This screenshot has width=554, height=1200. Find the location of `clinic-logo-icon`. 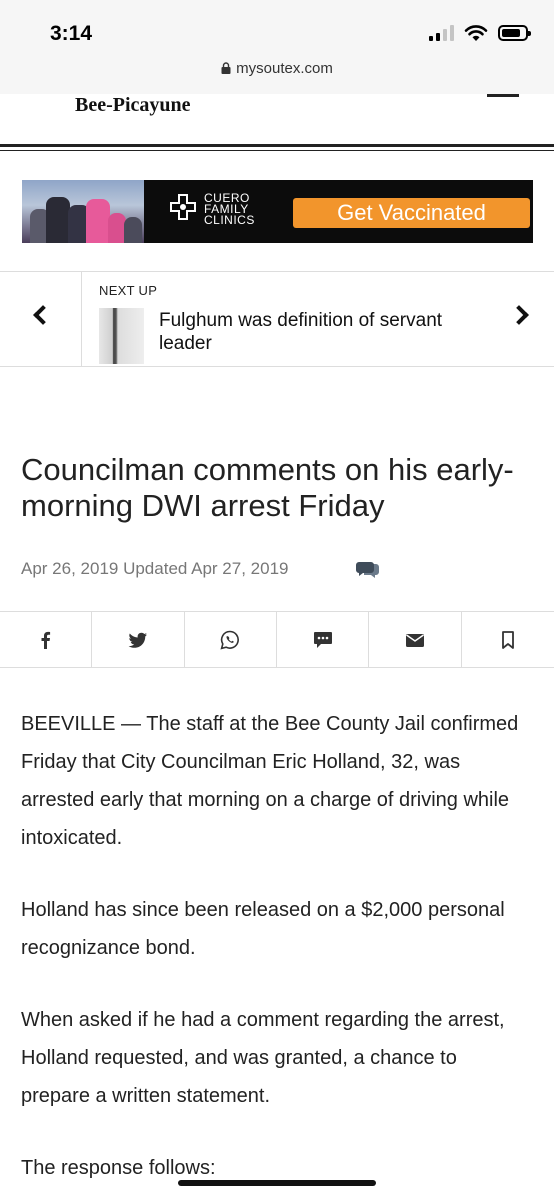

clinic-logo-icon is located at coordinates (183, 207).